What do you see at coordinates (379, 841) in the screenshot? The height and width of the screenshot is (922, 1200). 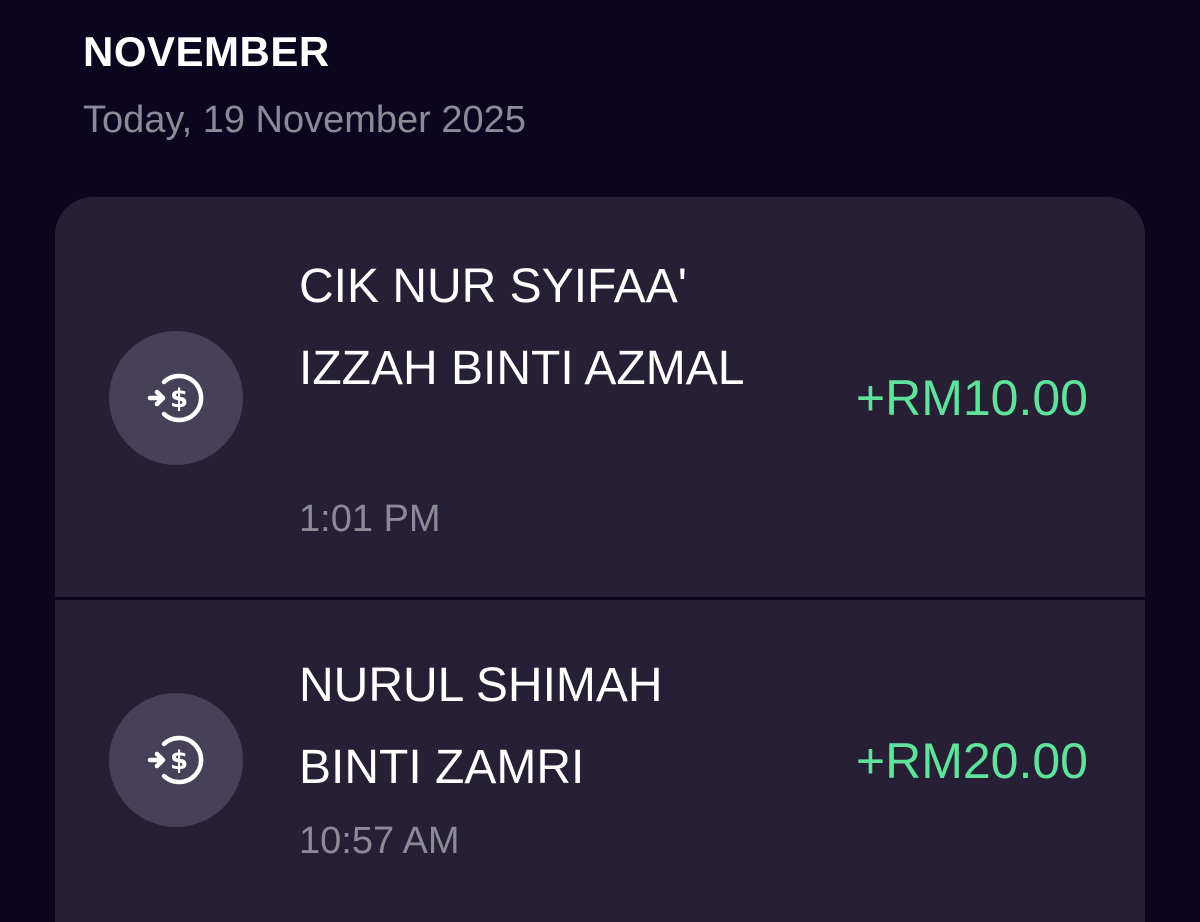 I see `transaction-time: 10:57 AM` at bounding box center [379, 841].